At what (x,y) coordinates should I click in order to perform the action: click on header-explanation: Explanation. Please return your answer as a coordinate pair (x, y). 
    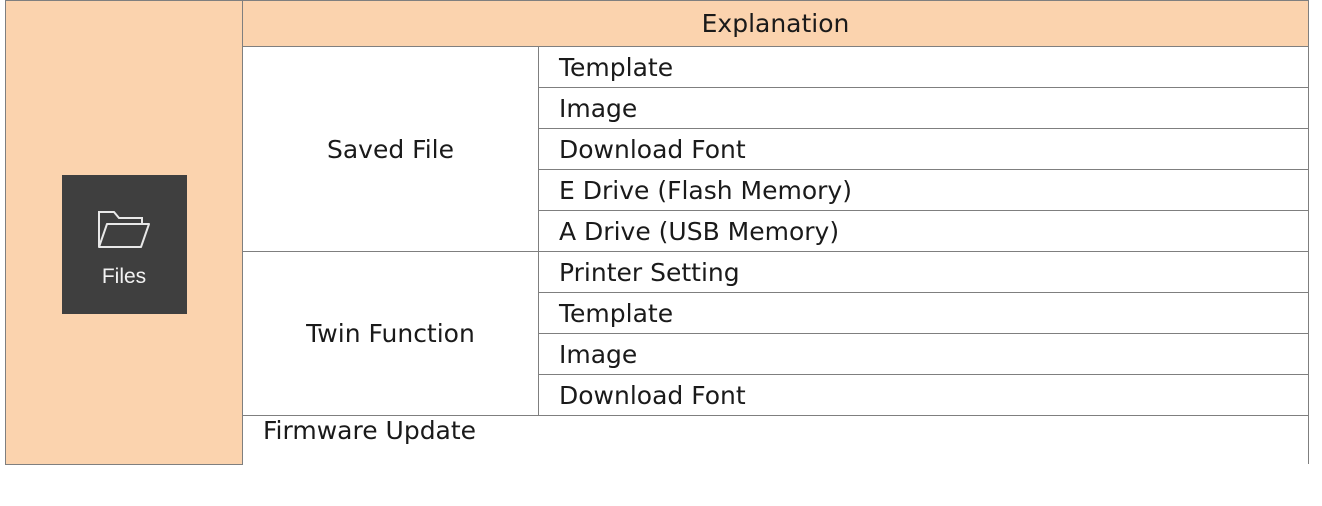
    Looking at the image, I should click on (775, 23).